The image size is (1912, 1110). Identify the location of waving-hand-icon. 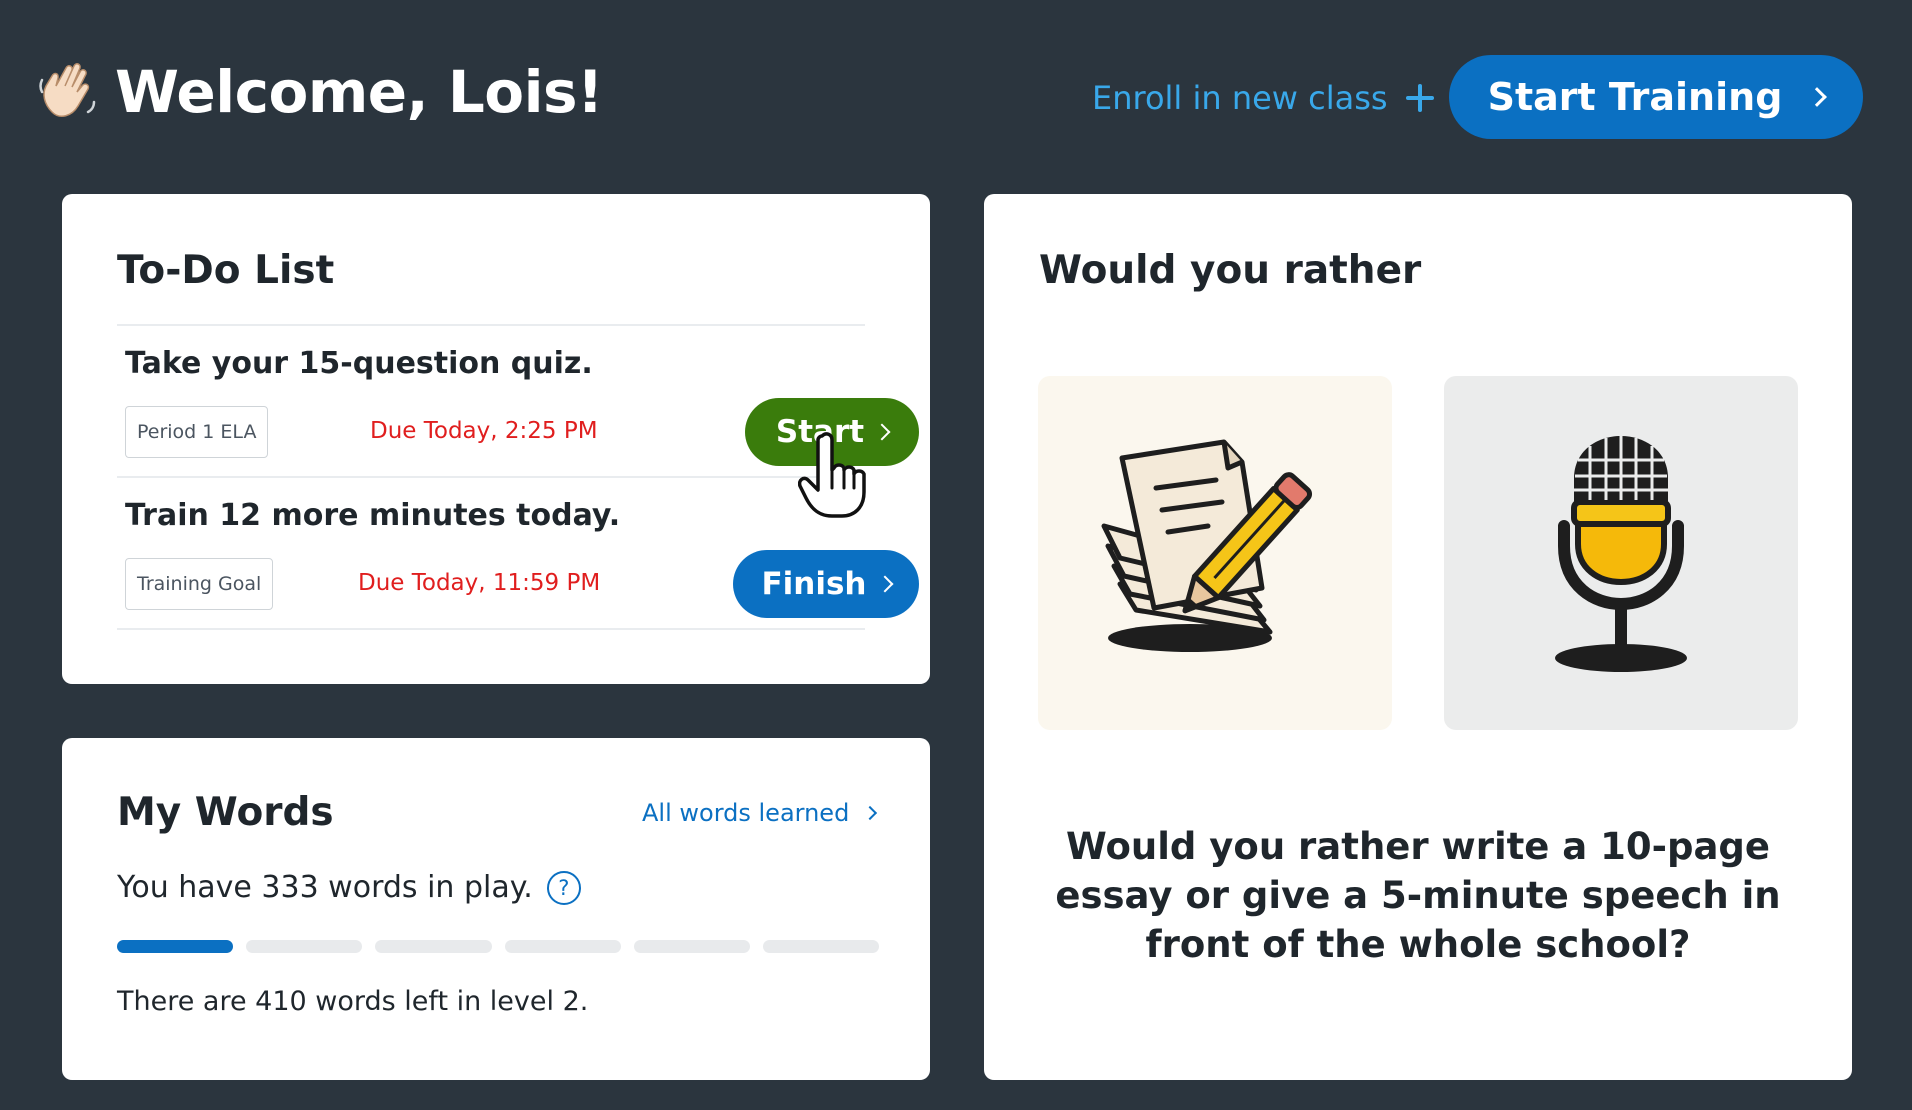
(67, 90).